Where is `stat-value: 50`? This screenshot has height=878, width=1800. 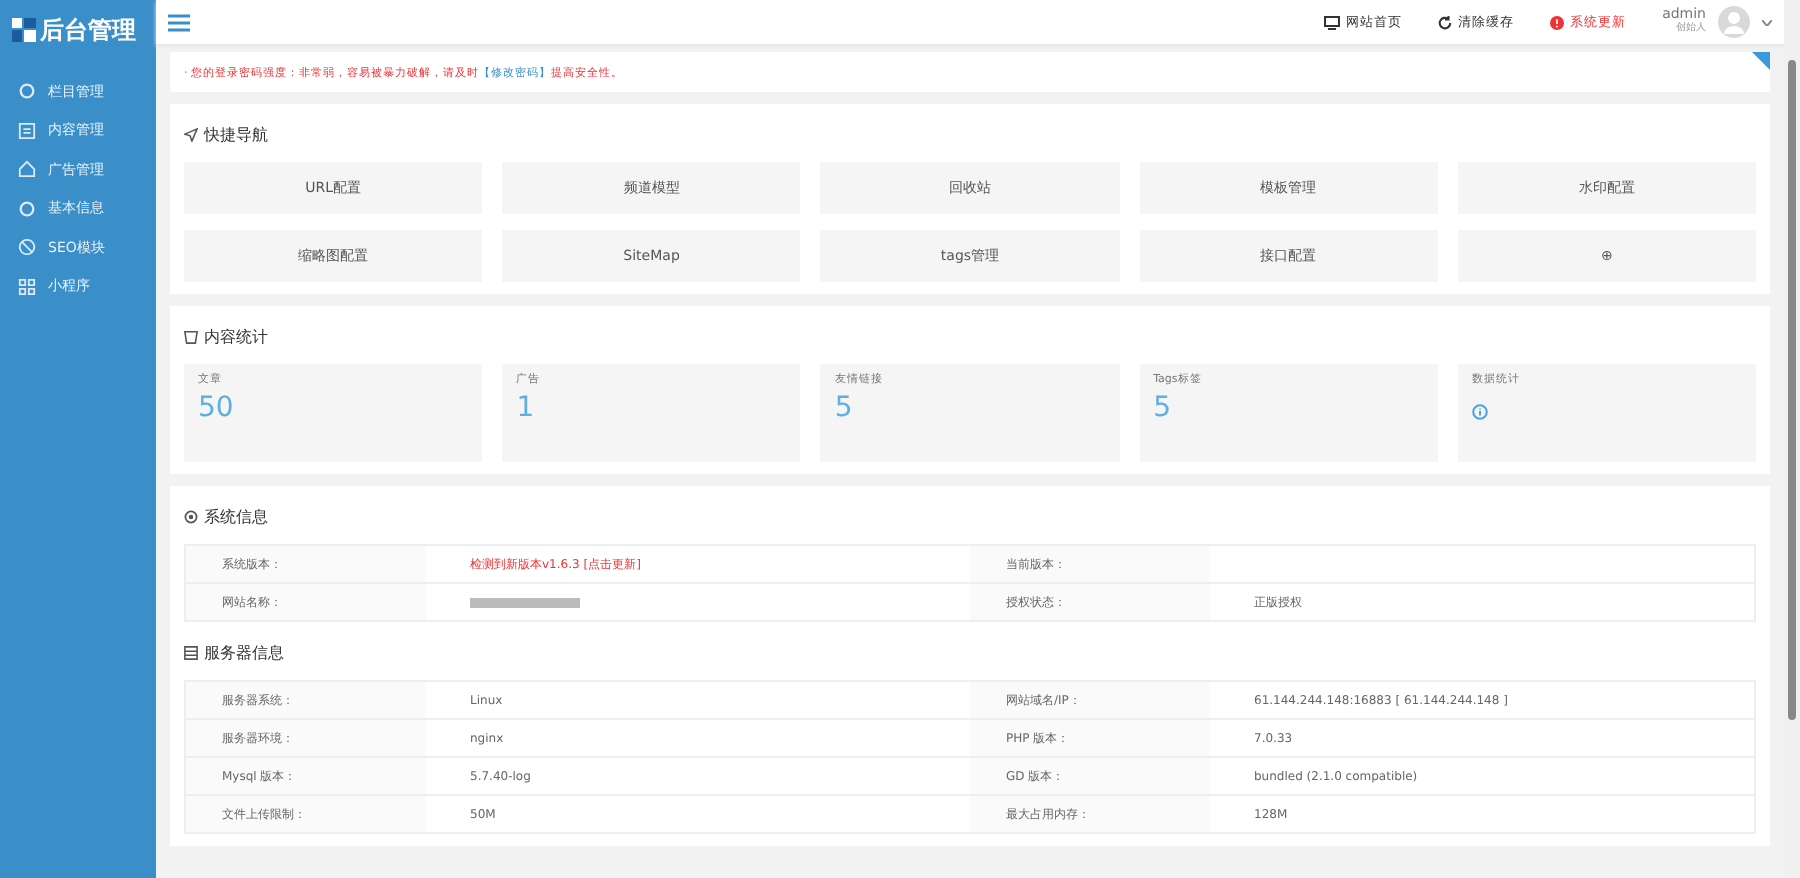
stat-value: 50 is located at coordinates (216, 408).